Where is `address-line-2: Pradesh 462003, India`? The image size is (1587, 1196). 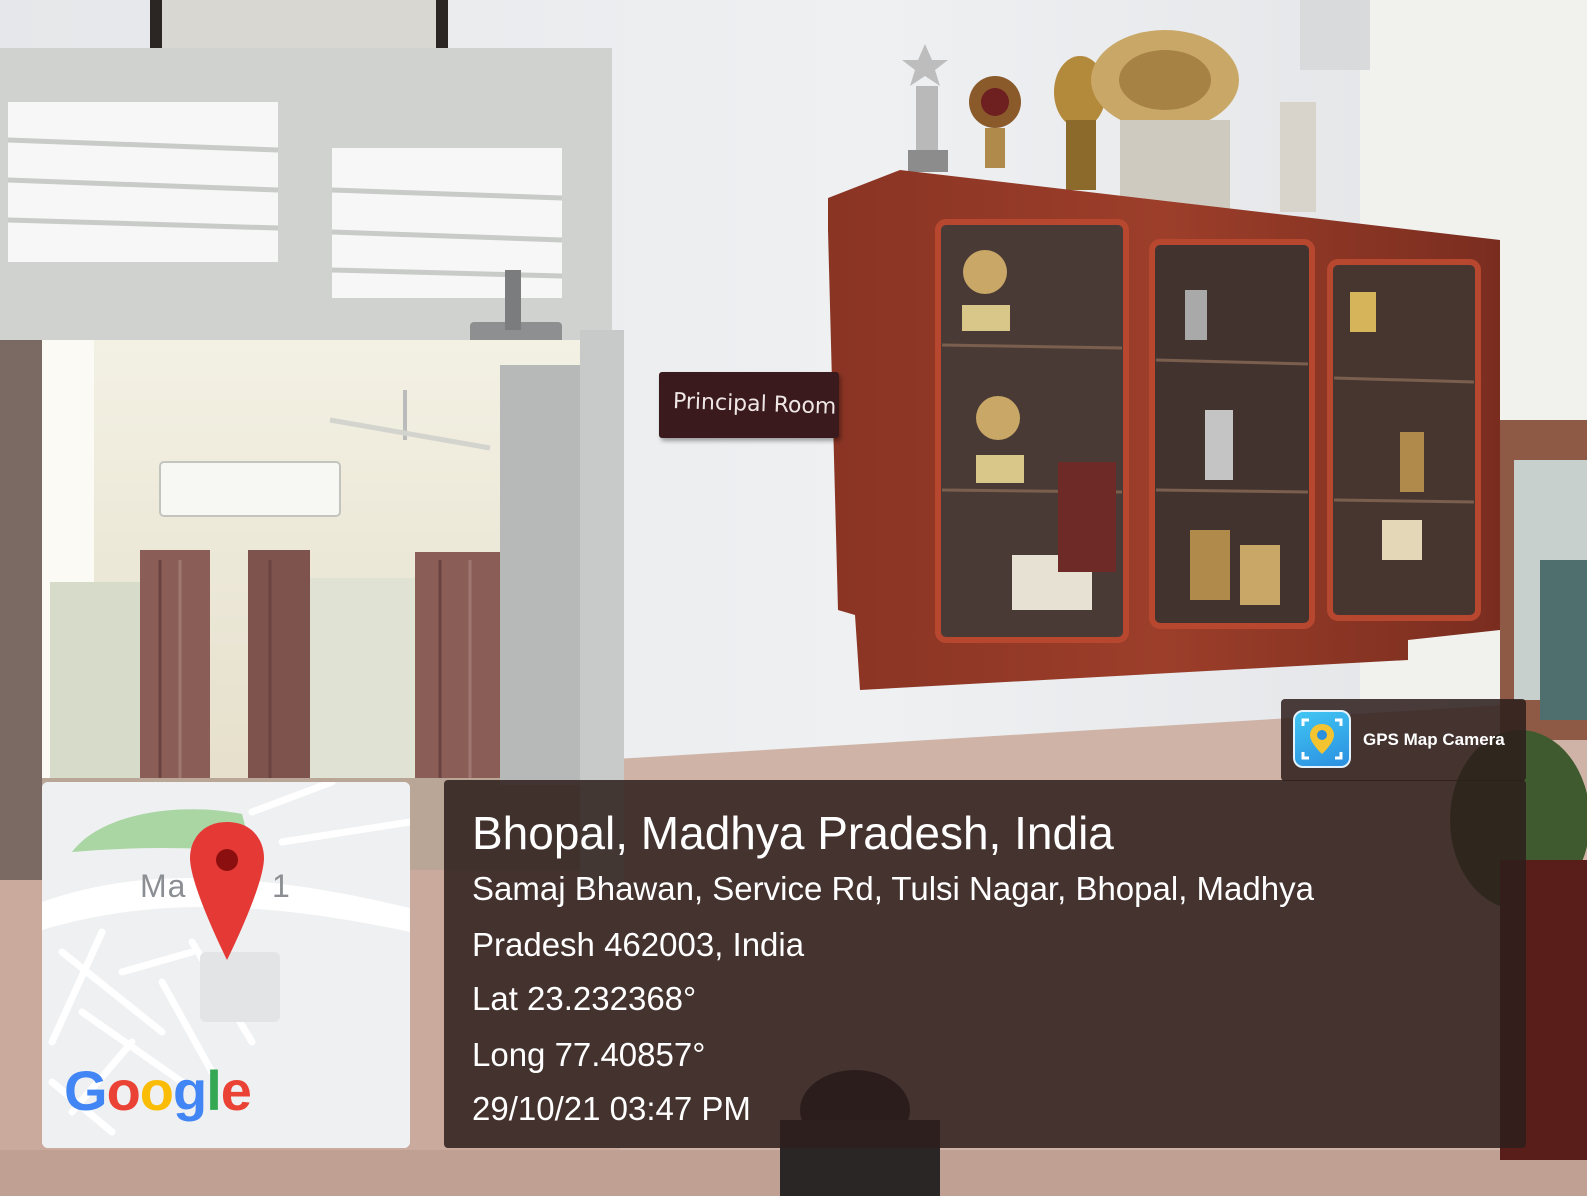
address-line-2: Pradesh 462003, India is located at coordinates (638, 944).